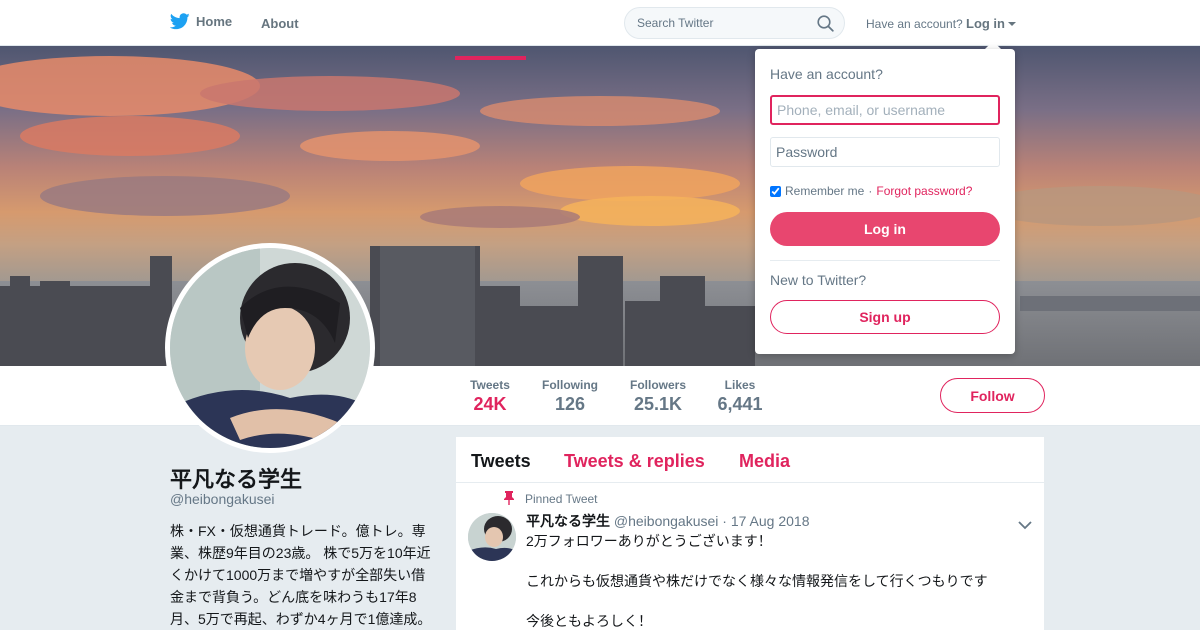  Describe the element at coordinates (824, 191) in the screenshot. I see `remember-me-label: Remember me` at that location.